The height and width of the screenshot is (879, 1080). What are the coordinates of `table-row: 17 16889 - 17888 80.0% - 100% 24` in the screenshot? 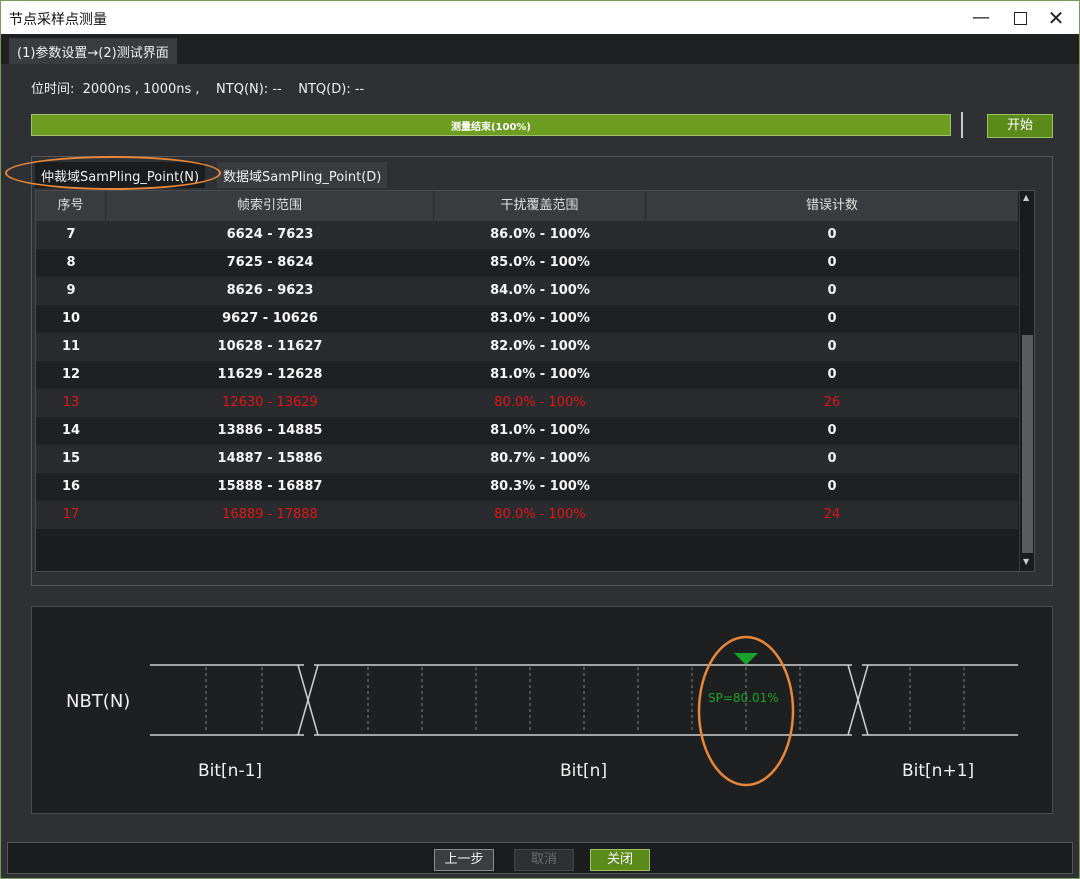 It's located at (527, 515).